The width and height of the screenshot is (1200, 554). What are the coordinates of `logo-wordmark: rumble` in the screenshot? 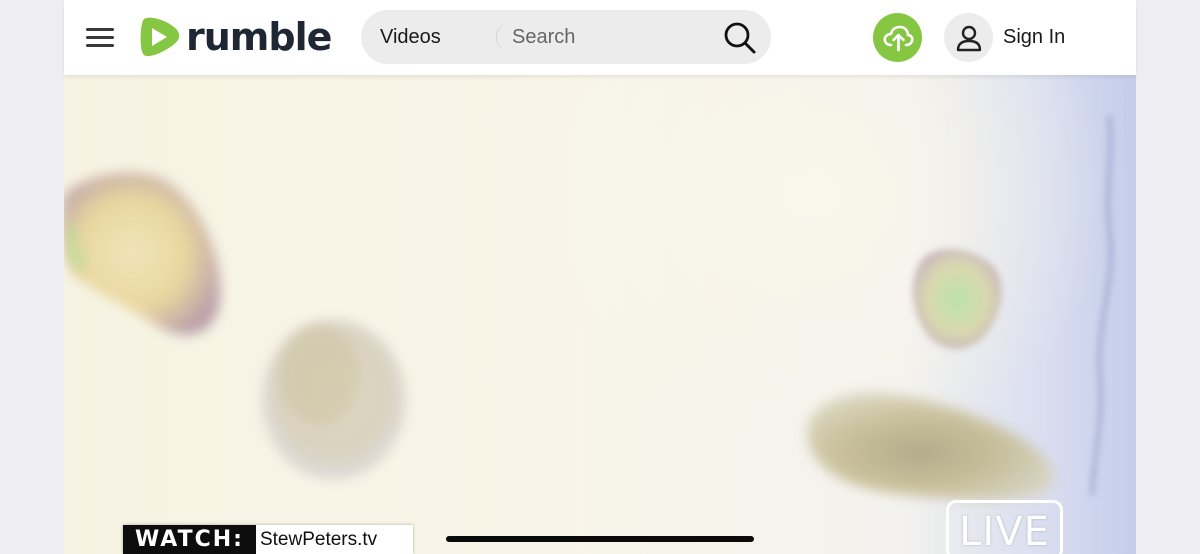 It's located at (259, 37).